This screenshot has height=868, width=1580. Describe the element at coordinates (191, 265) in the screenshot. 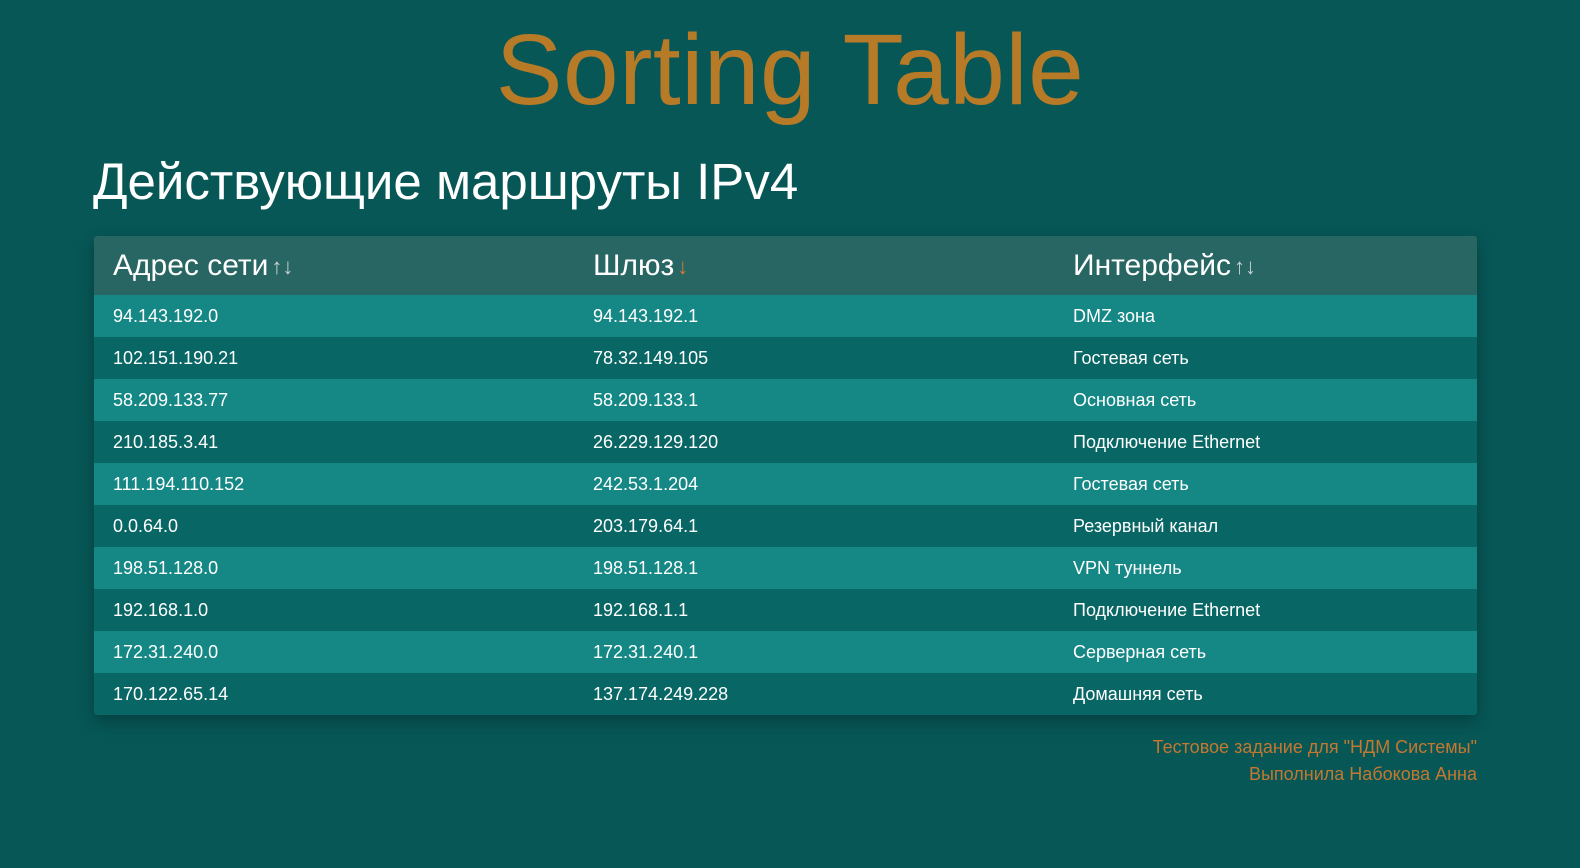

I see `column-header-label: Адрес сети` at that location.